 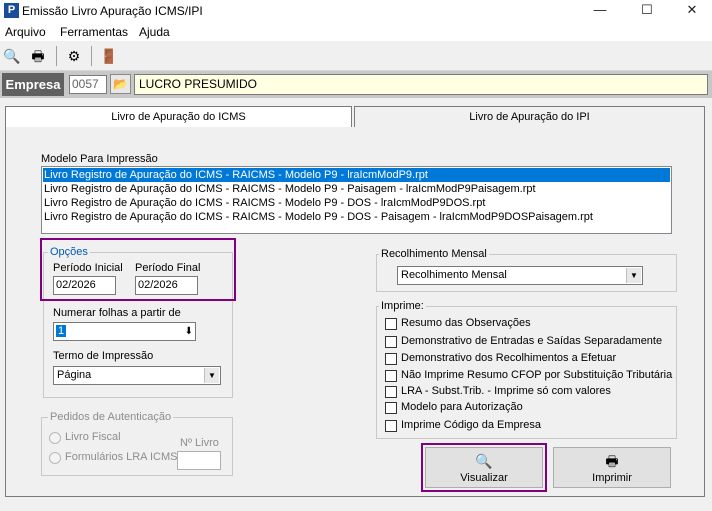 I want to click on formularios-label: Formulários LRA ICMS, so click(x=121, y=457).